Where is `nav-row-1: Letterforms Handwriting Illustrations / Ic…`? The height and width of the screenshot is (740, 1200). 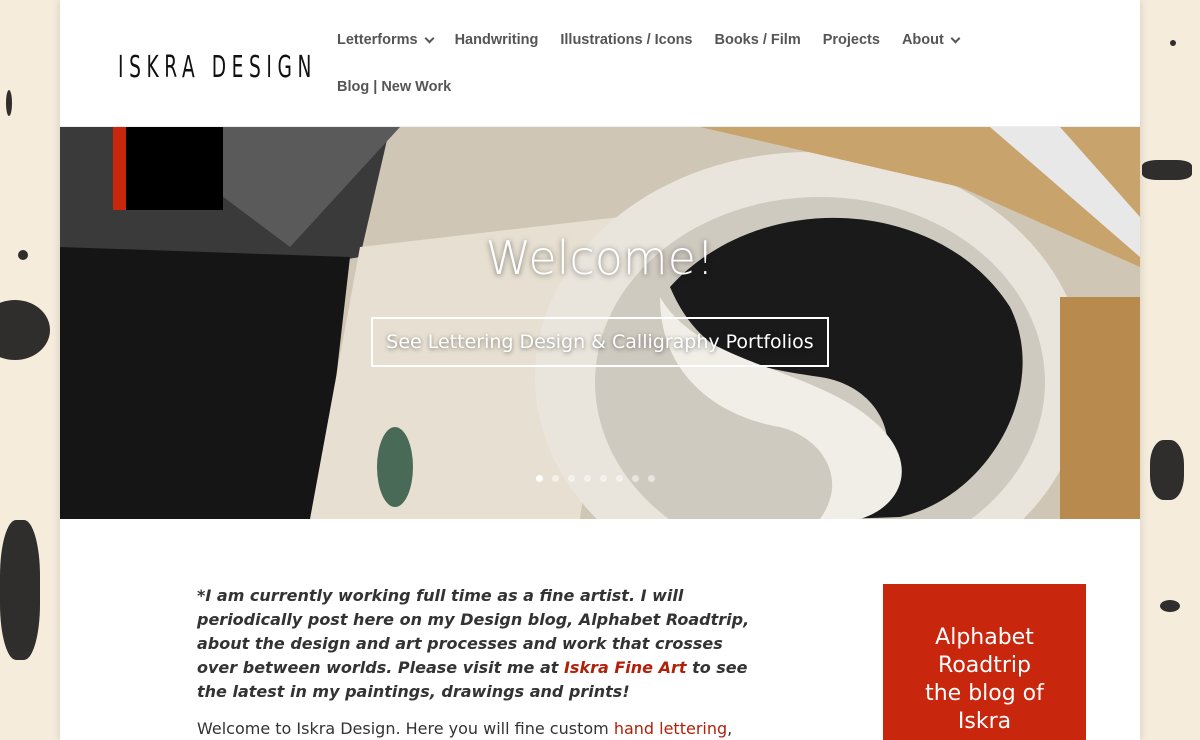 nav-row-1: Letterforms Handwriting Illustrations / Ic… is located at coordinates (687, 40).